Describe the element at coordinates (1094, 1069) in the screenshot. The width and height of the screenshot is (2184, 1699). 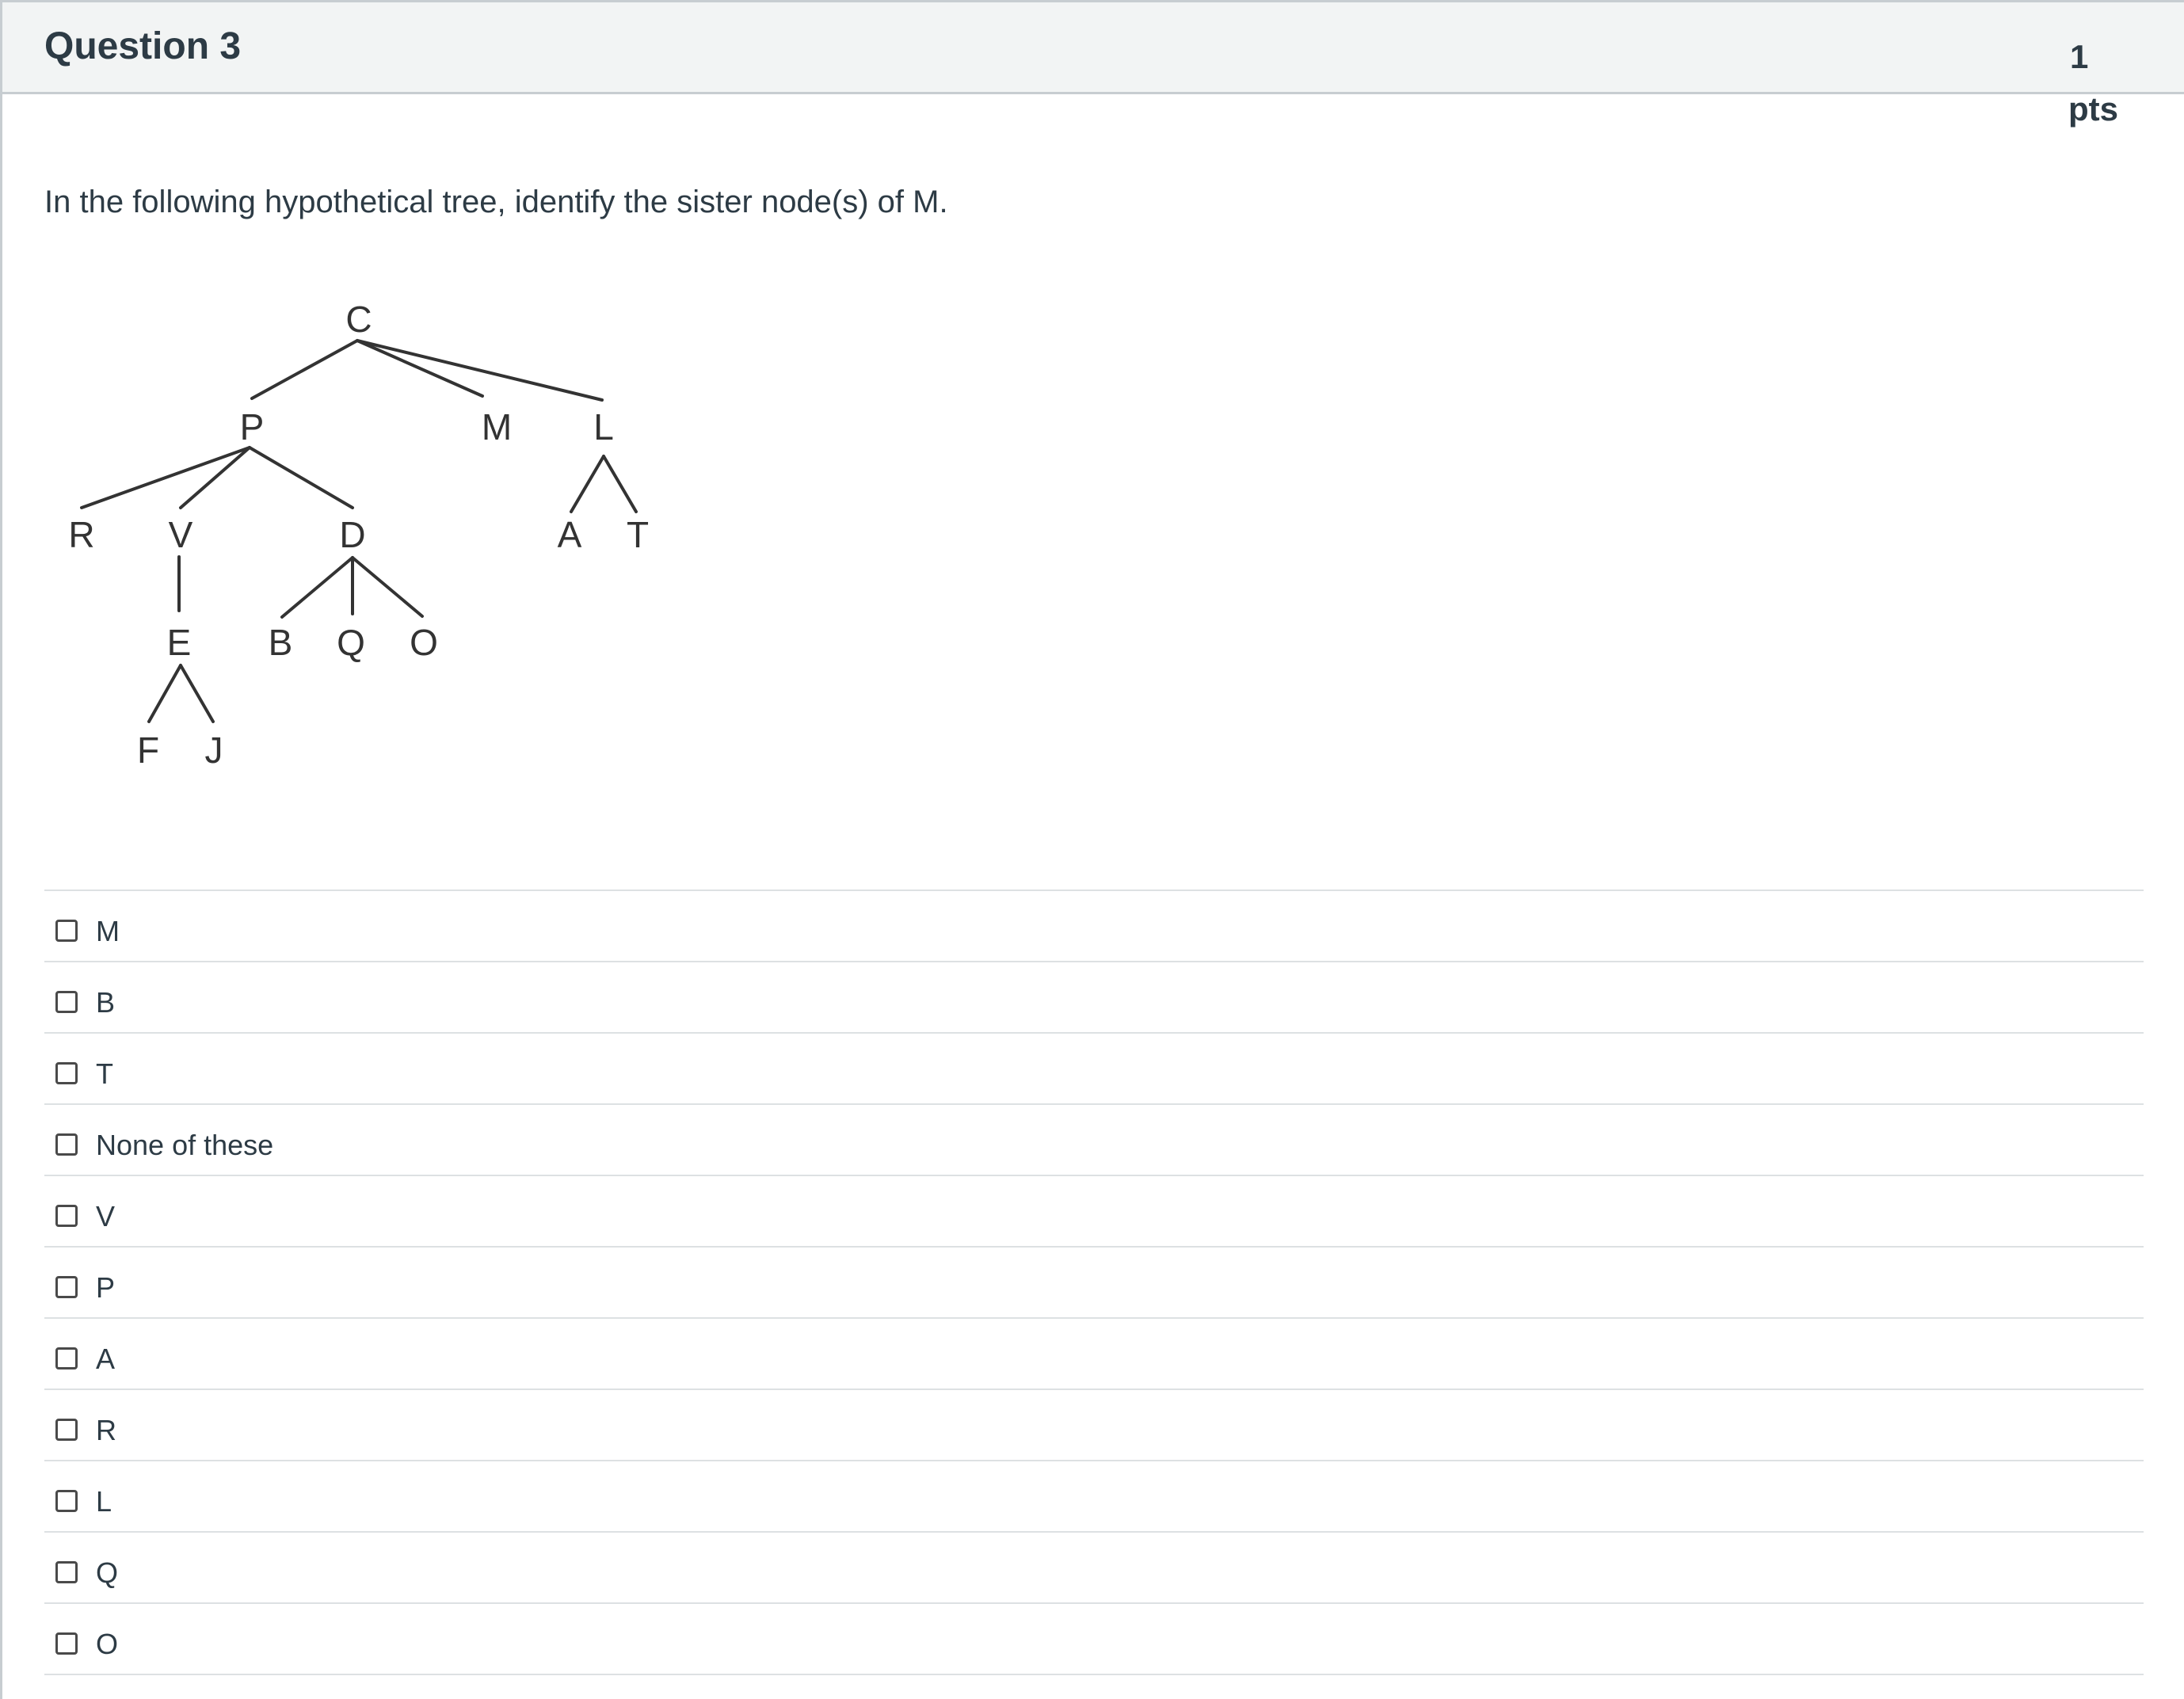
I see `answer-option: T` at that location.